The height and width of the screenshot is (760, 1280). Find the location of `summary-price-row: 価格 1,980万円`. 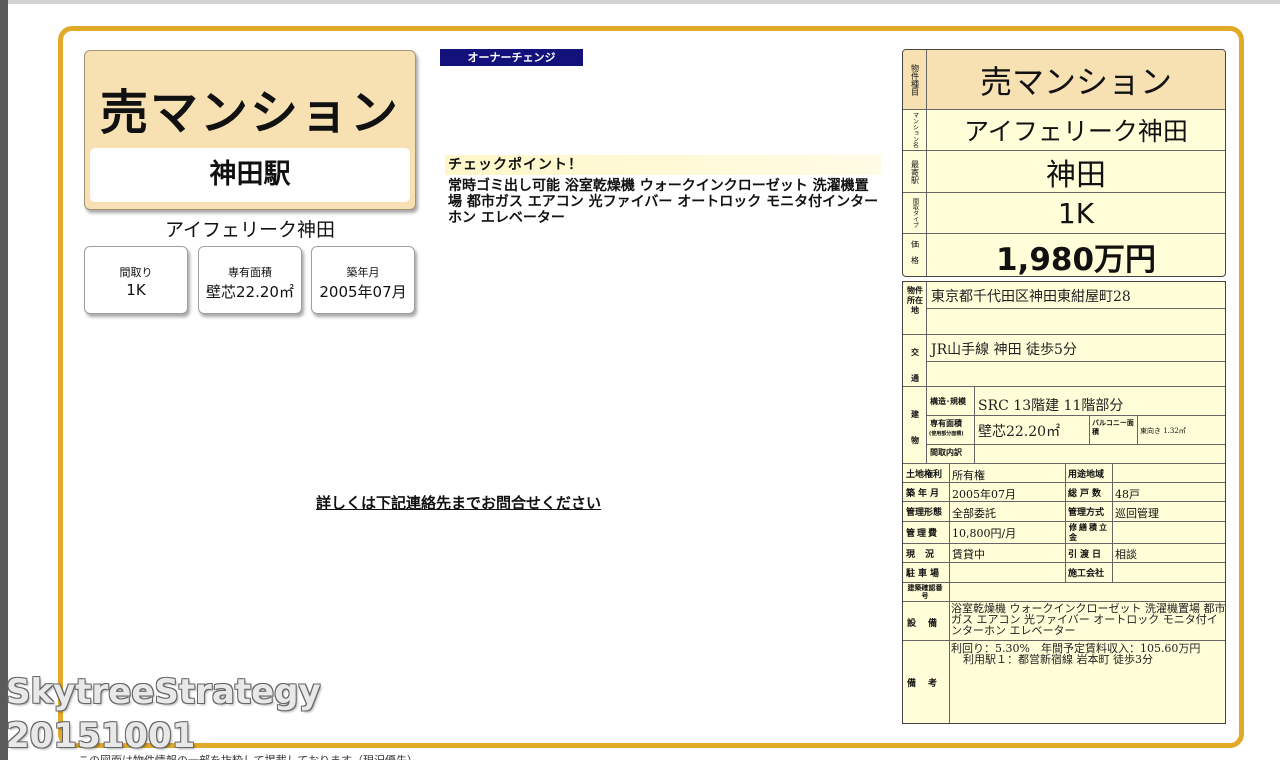

summary-price-row: 価格 1,980万円 is located at coordinates (1064, 255).